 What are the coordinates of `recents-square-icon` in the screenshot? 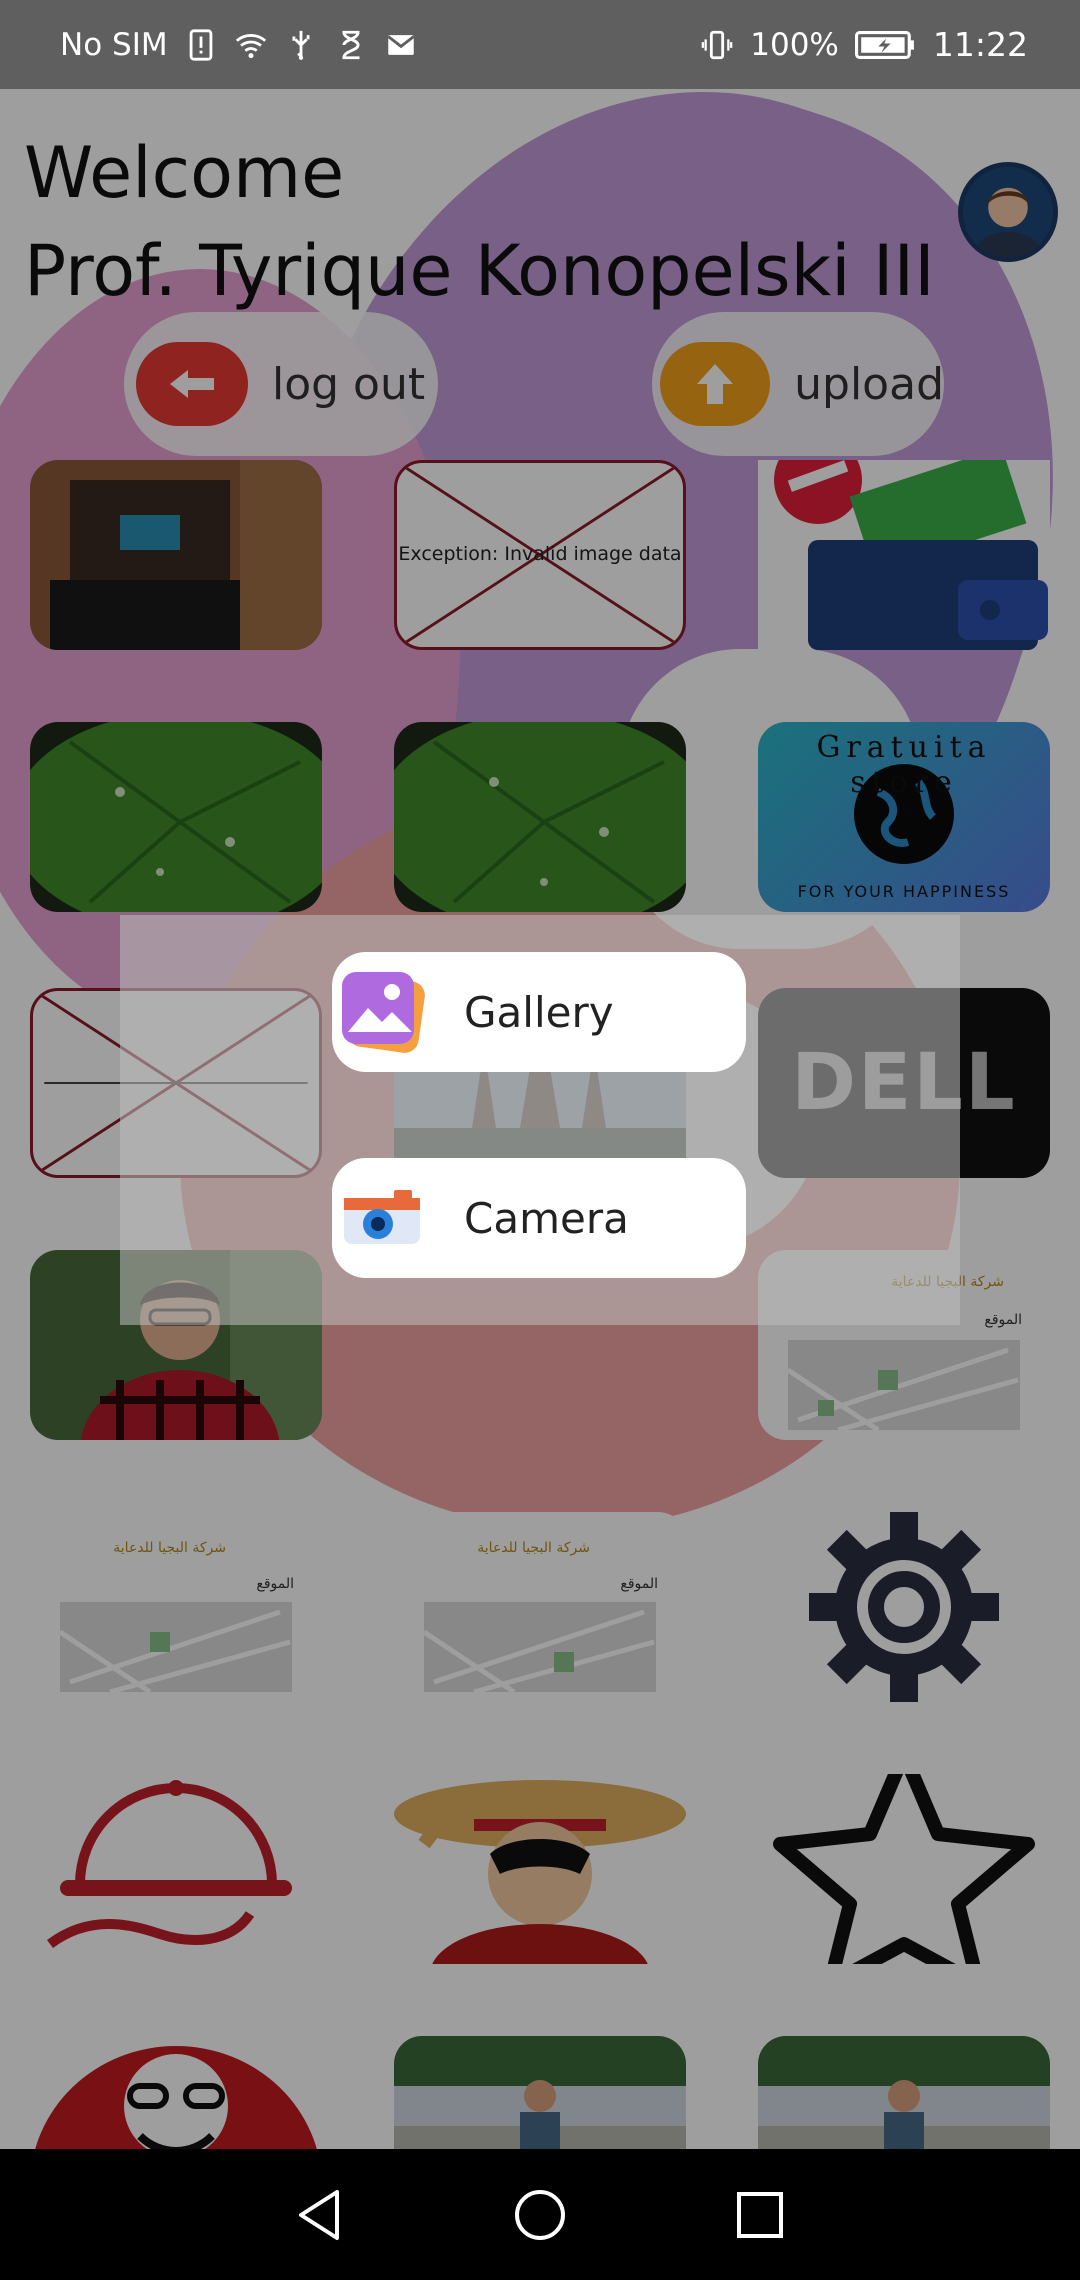 It's located at (760, 2214).